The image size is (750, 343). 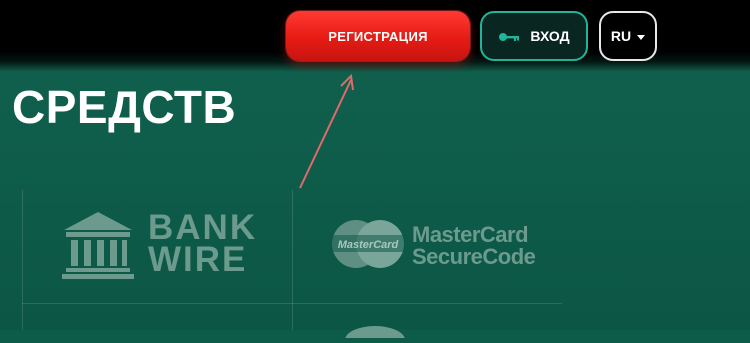 I want to click on register-button: РЕГИСТРАЦИЯ, so click(x=378, y=36).